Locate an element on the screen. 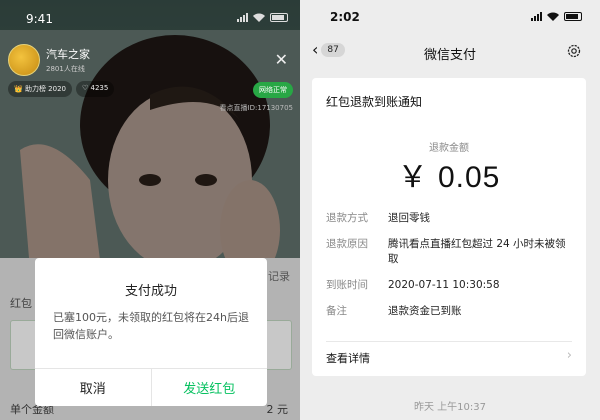 The image size is (600, 420). status-time: 2:02 is located at coordinates (345, 17).